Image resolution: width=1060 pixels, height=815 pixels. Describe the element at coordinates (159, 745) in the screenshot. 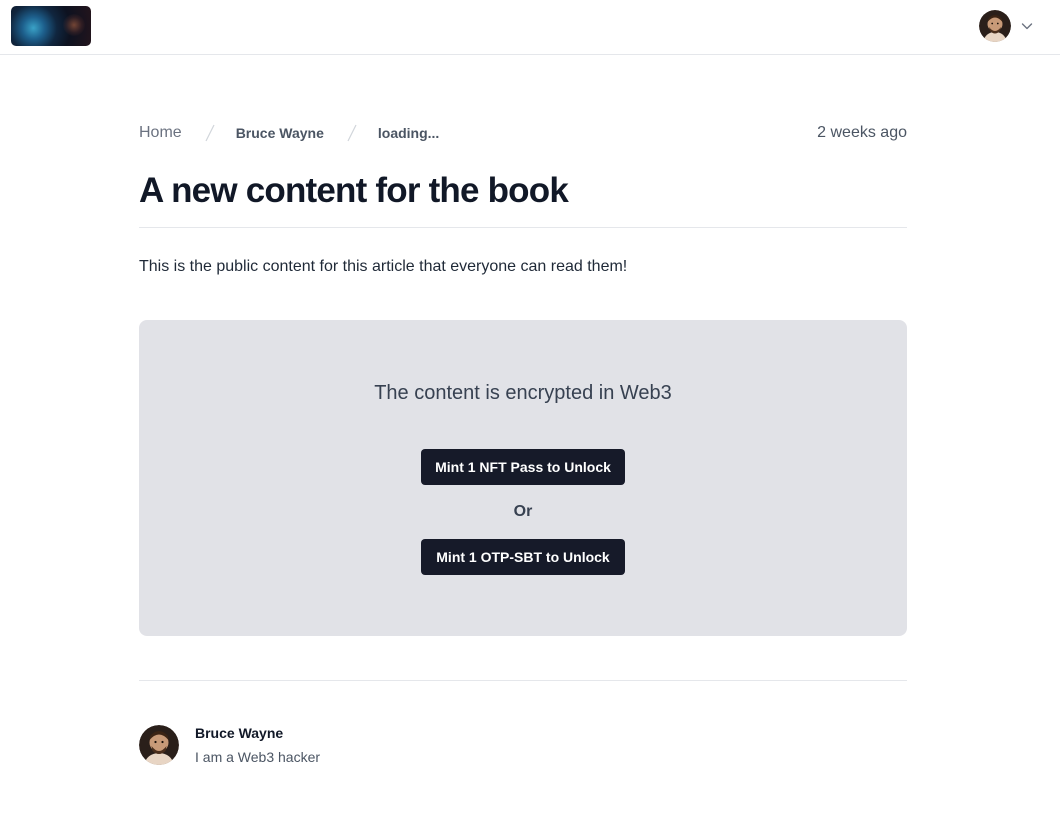

I see `author-avatar` at that location.